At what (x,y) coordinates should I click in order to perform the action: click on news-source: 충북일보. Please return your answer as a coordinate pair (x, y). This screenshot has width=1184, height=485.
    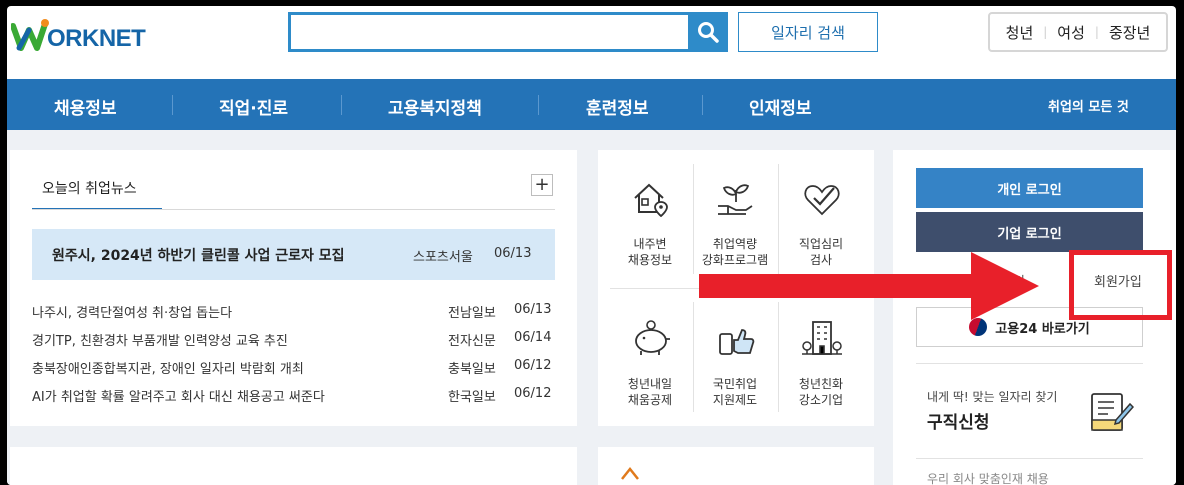
    Looking at the image, I should click on (472, 369).